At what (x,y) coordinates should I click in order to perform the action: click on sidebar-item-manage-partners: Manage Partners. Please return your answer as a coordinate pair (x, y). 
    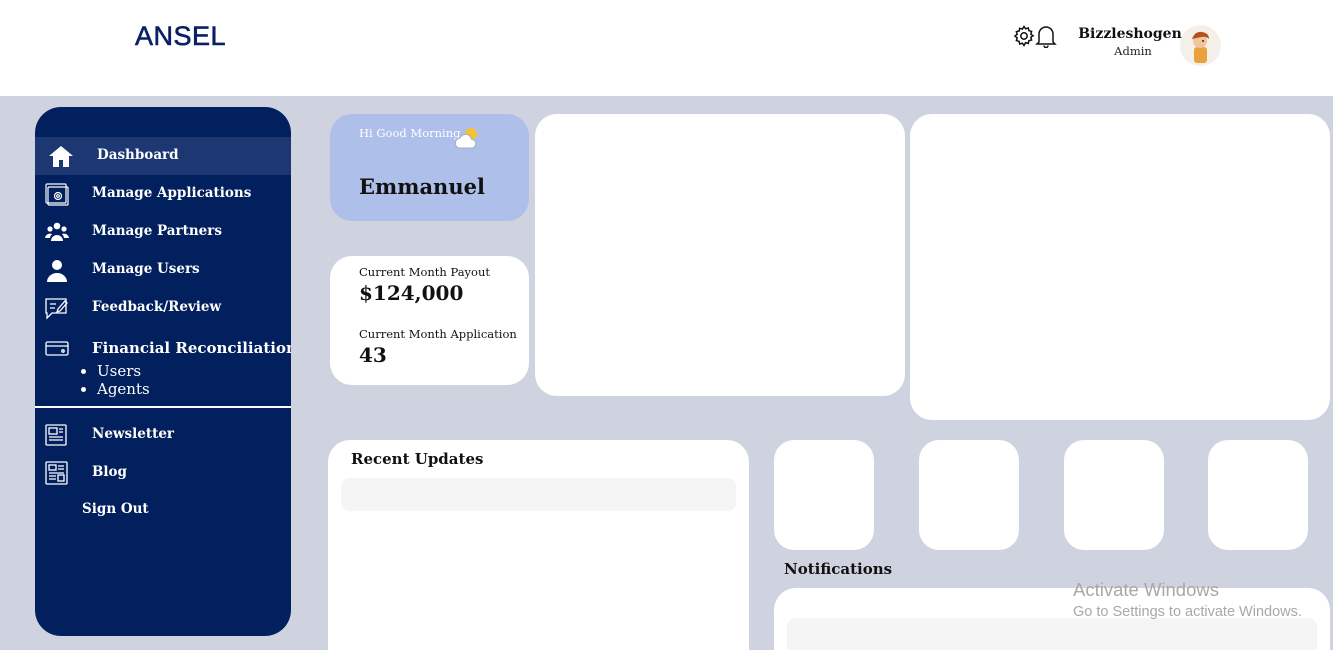
    Looking at the image, I should click on (163, 232).